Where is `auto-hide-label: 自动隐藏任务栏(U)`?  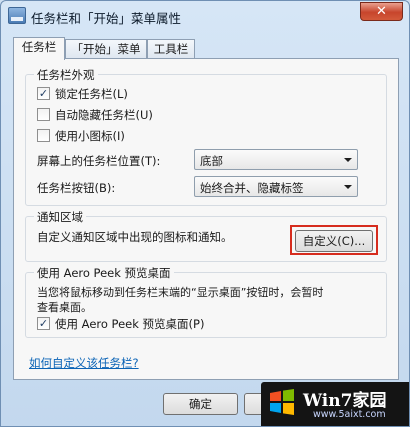 auto-hide-label: 自动隐藏任务栏(U) is located at coordinates (104, 115).